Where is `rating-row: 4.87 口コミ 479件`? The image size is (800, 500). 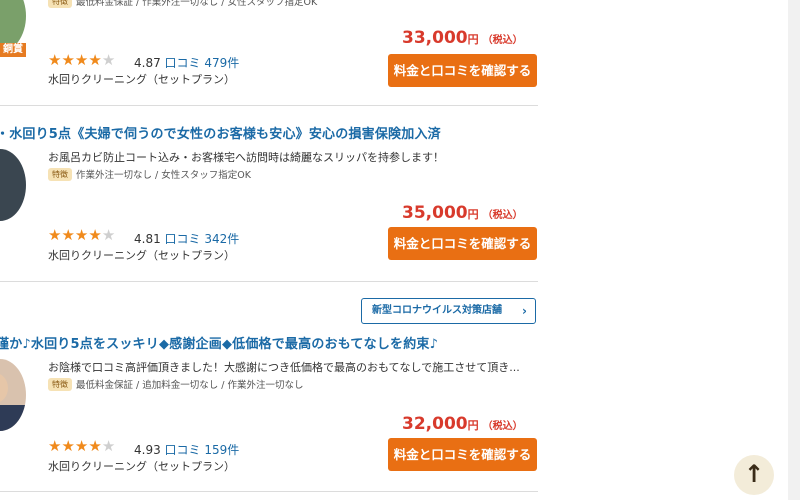 rating-row: 4.87 口コミ 479件 is located at coordinates (186, 62).